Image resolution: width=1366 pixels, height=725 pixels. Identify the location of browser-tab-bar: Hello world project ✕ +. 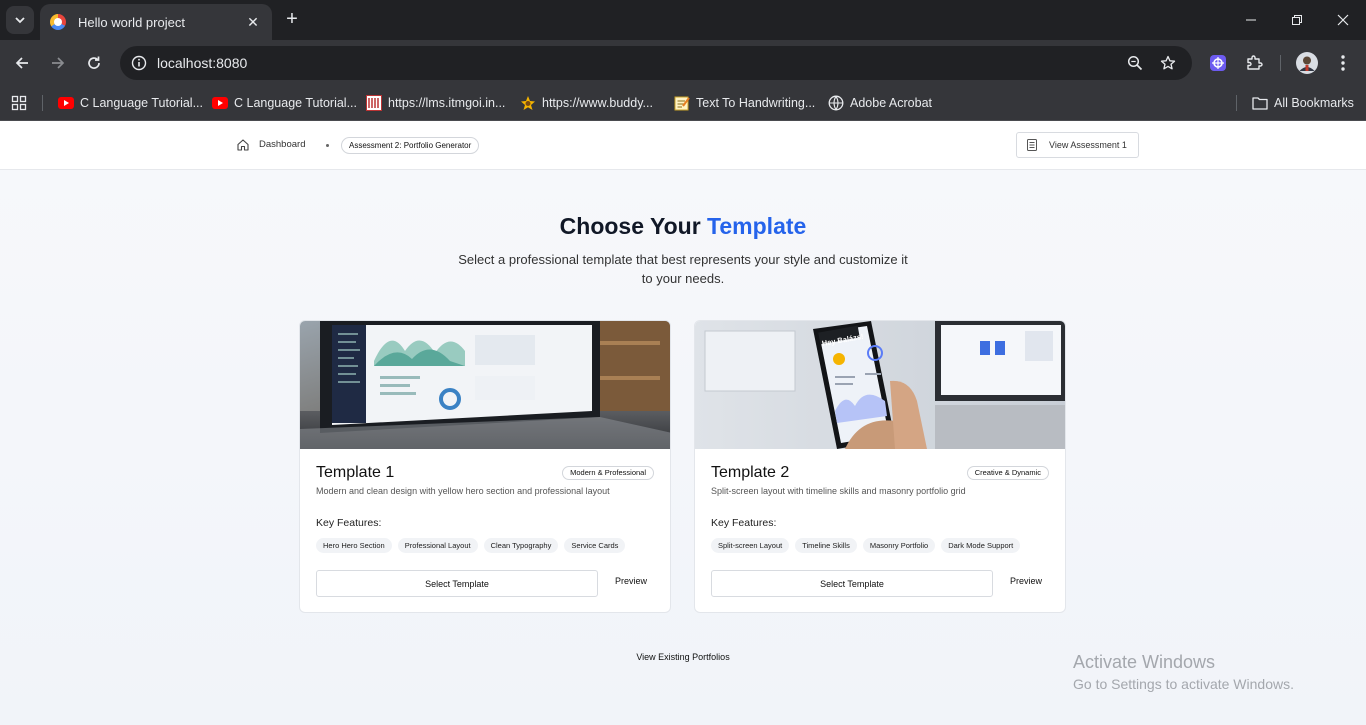
(683, 20).